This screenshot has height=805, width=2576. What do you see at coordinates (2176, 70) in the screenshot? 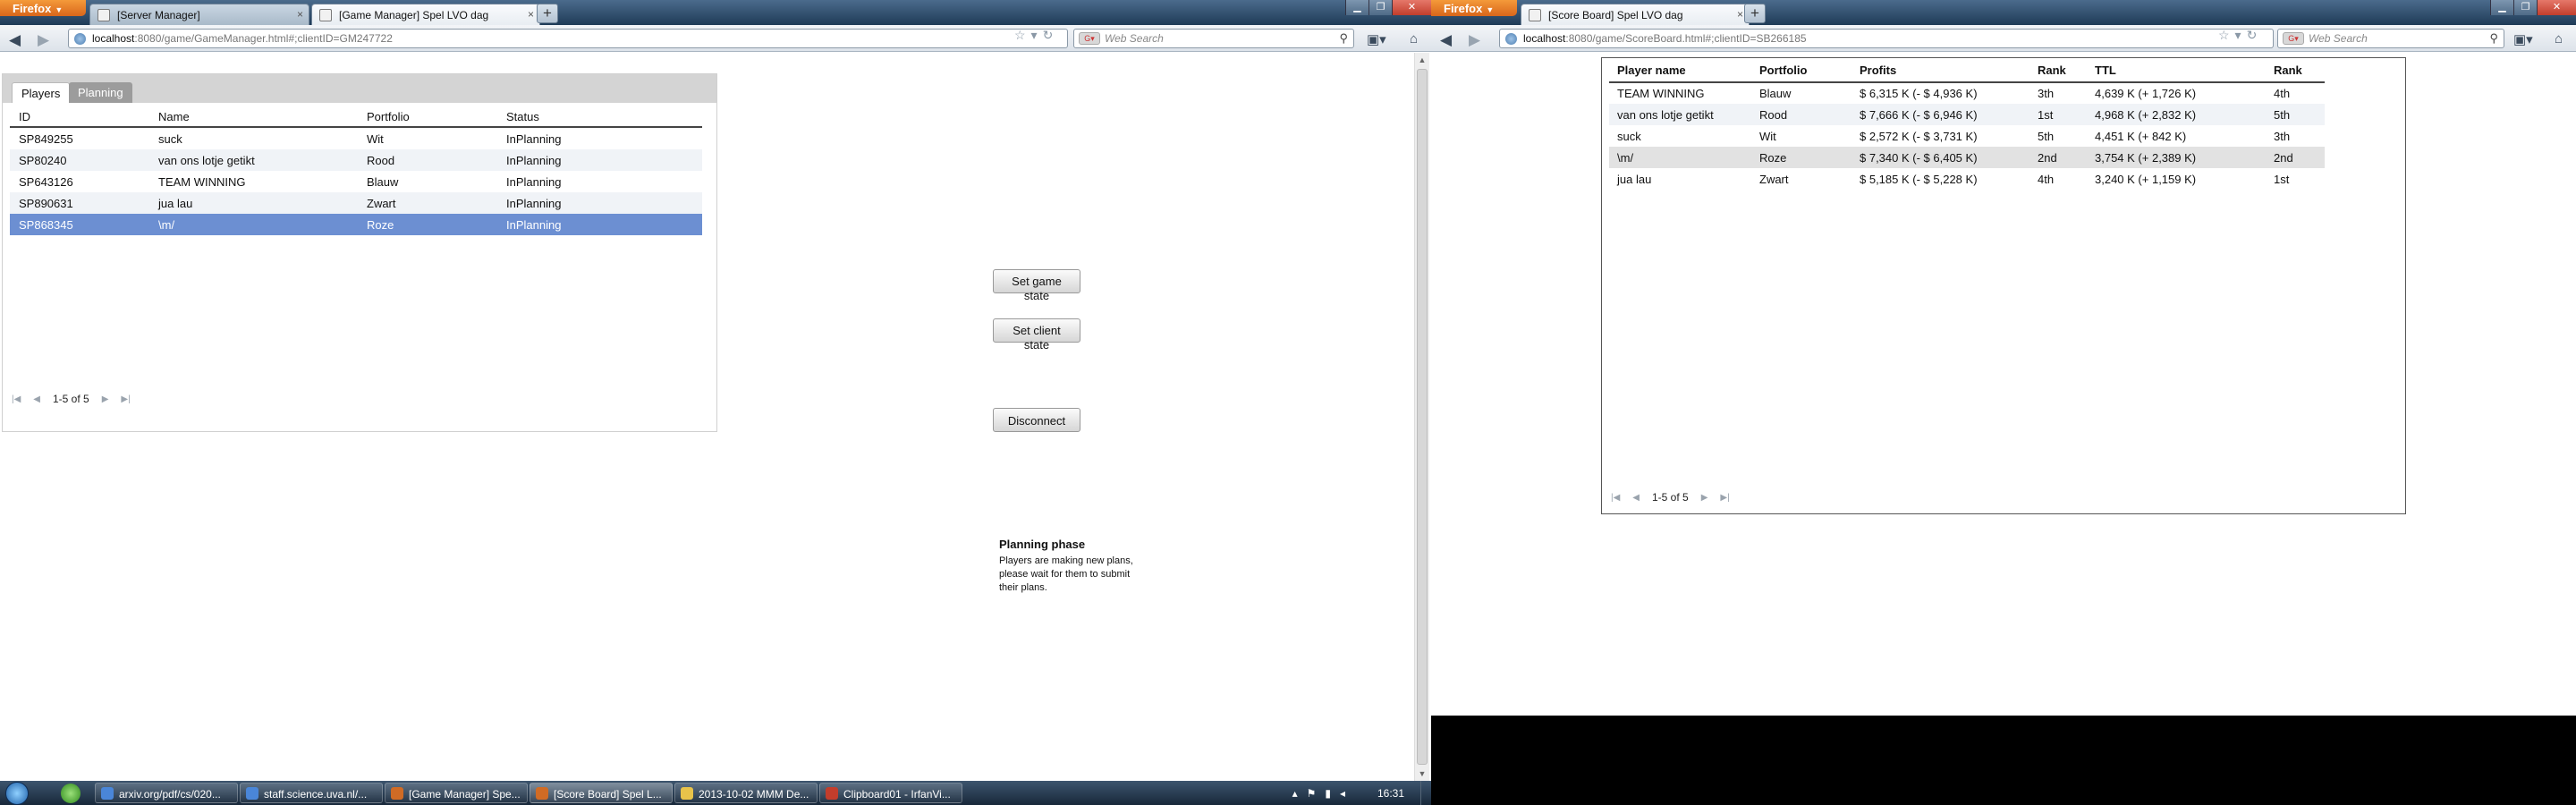
I see `column-header-ttl: TTL` at bounding box center [2176, 70].